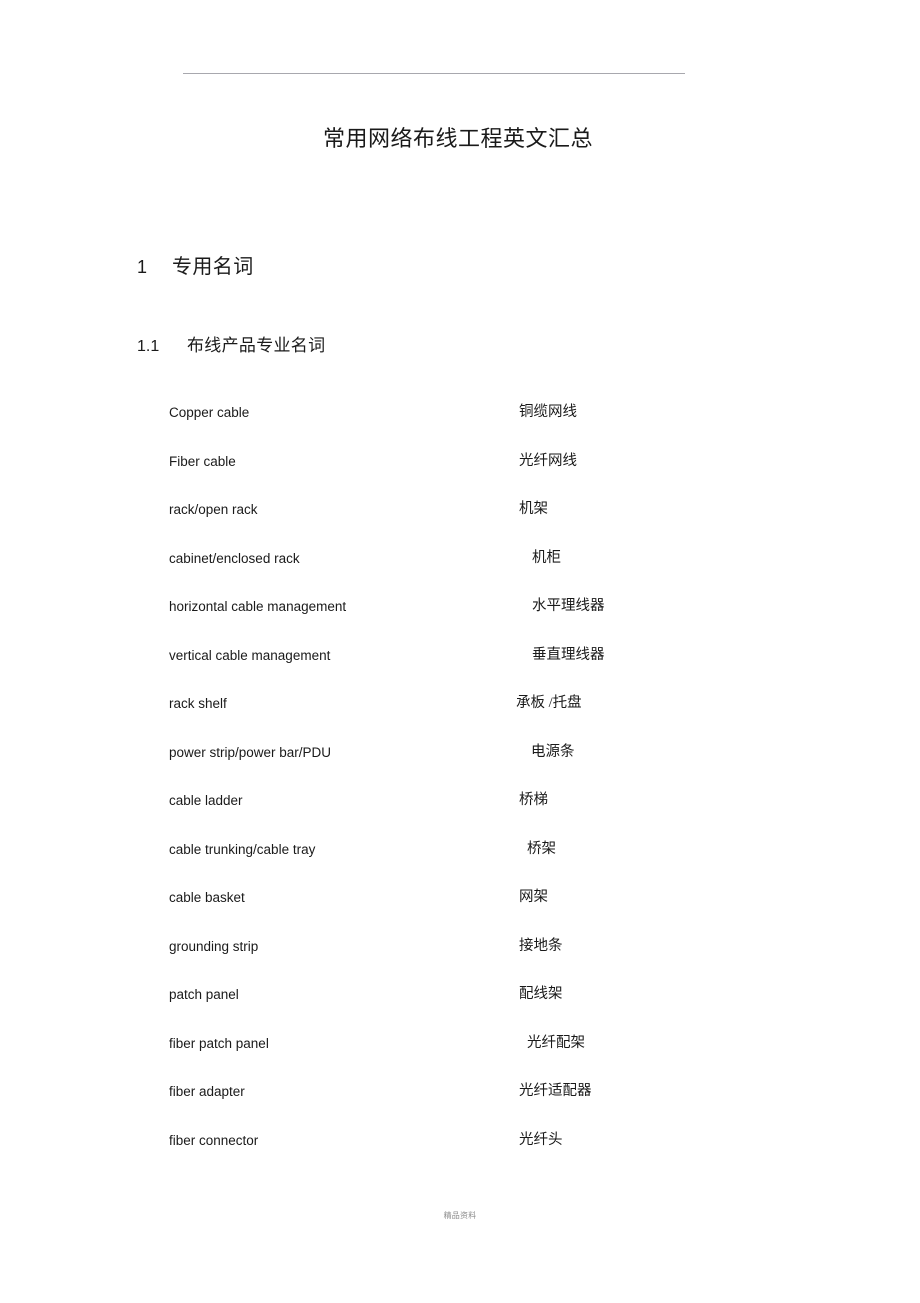 The width and height of the screenshot is (920, 1303). I want to click on heading-section-1-1-number: 1.1, so click(148, 346).